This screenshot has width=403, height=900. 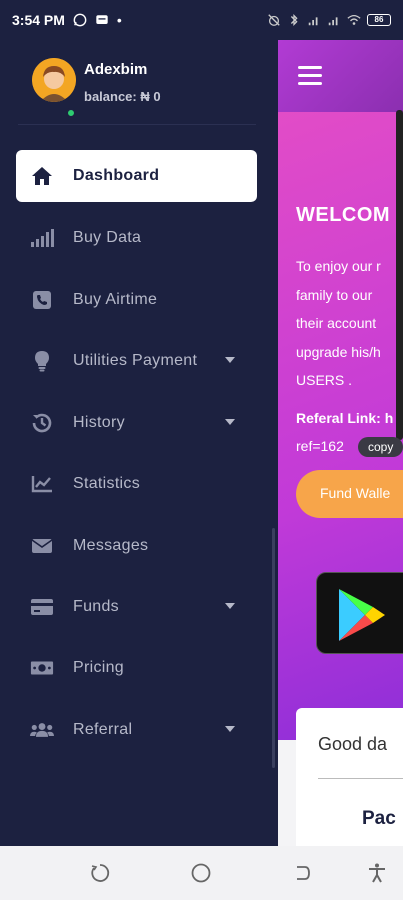 I want to click on card-divider, so click(x=360, y=778).